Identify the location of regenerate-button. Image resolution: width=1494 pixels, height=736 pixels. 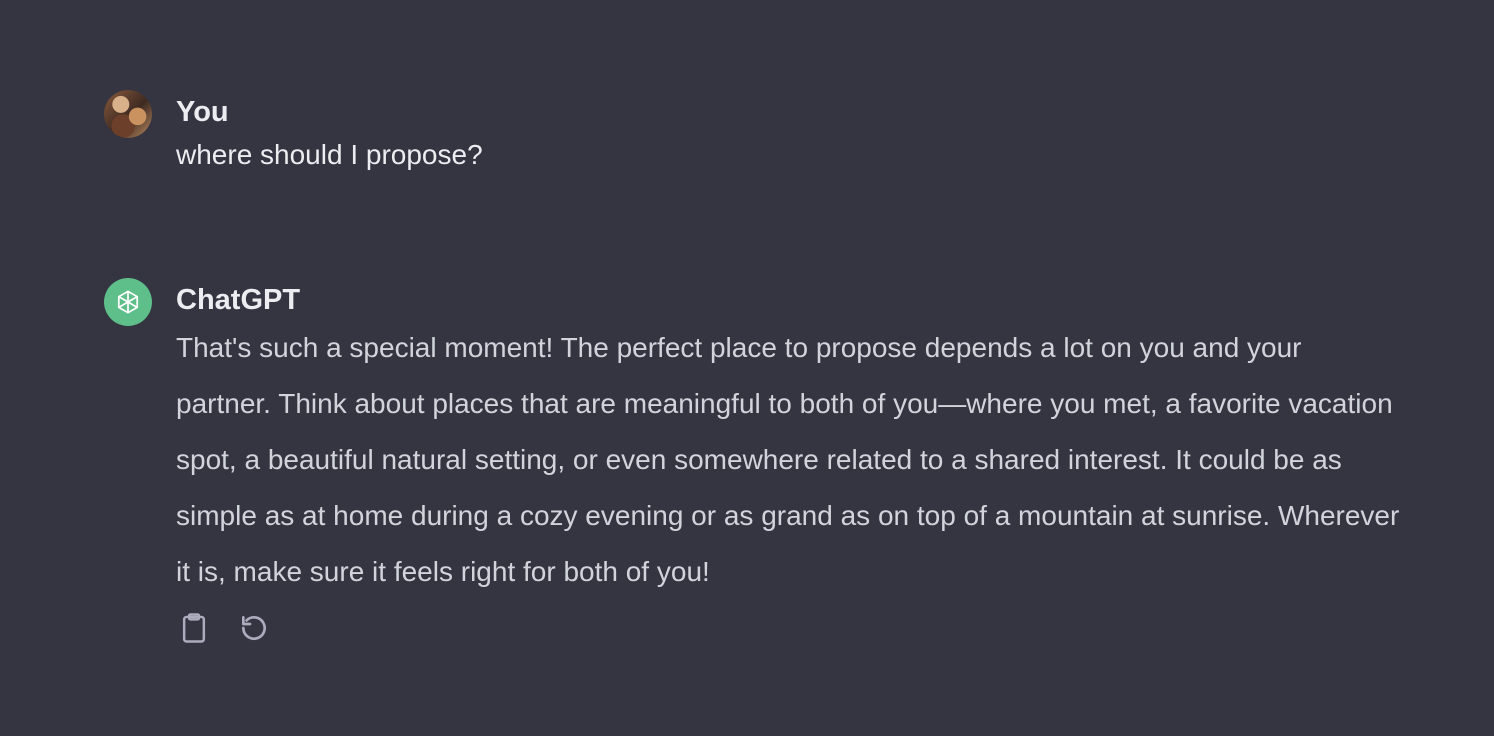
(254, 628).